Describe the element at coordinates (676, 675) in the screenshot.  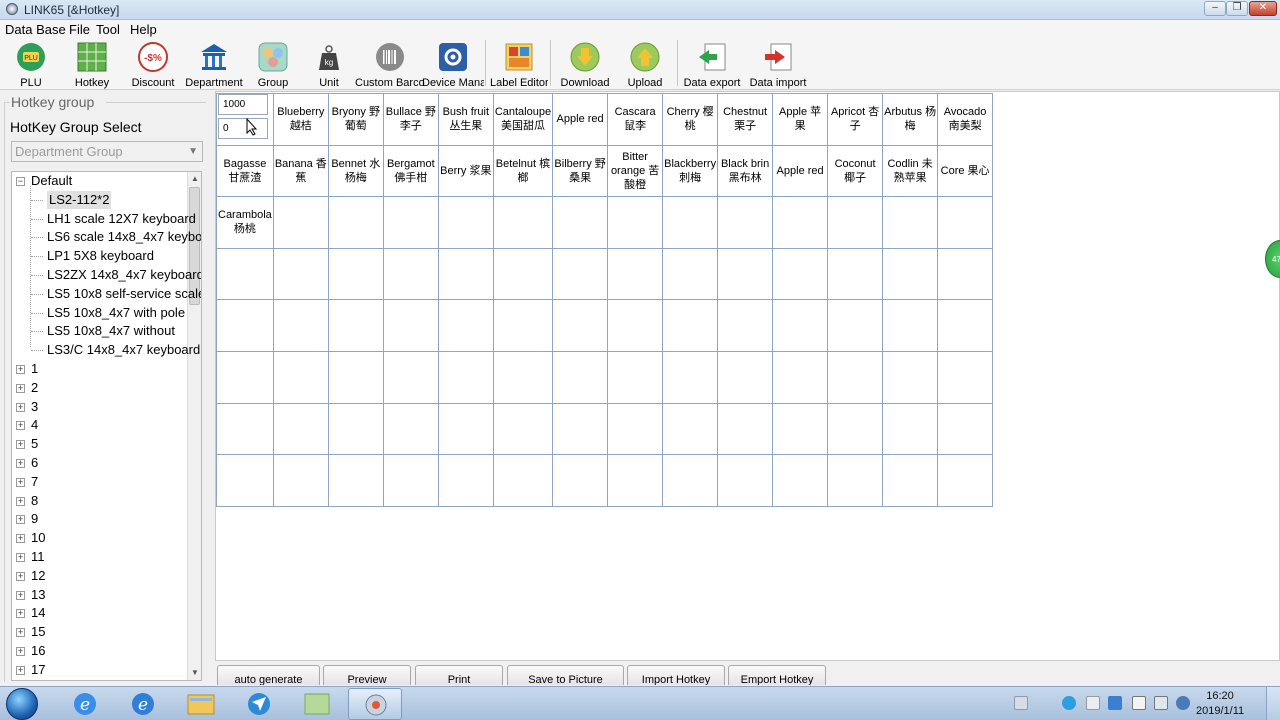
I see `import-hotkey-button: Import Hotkey` at that location.